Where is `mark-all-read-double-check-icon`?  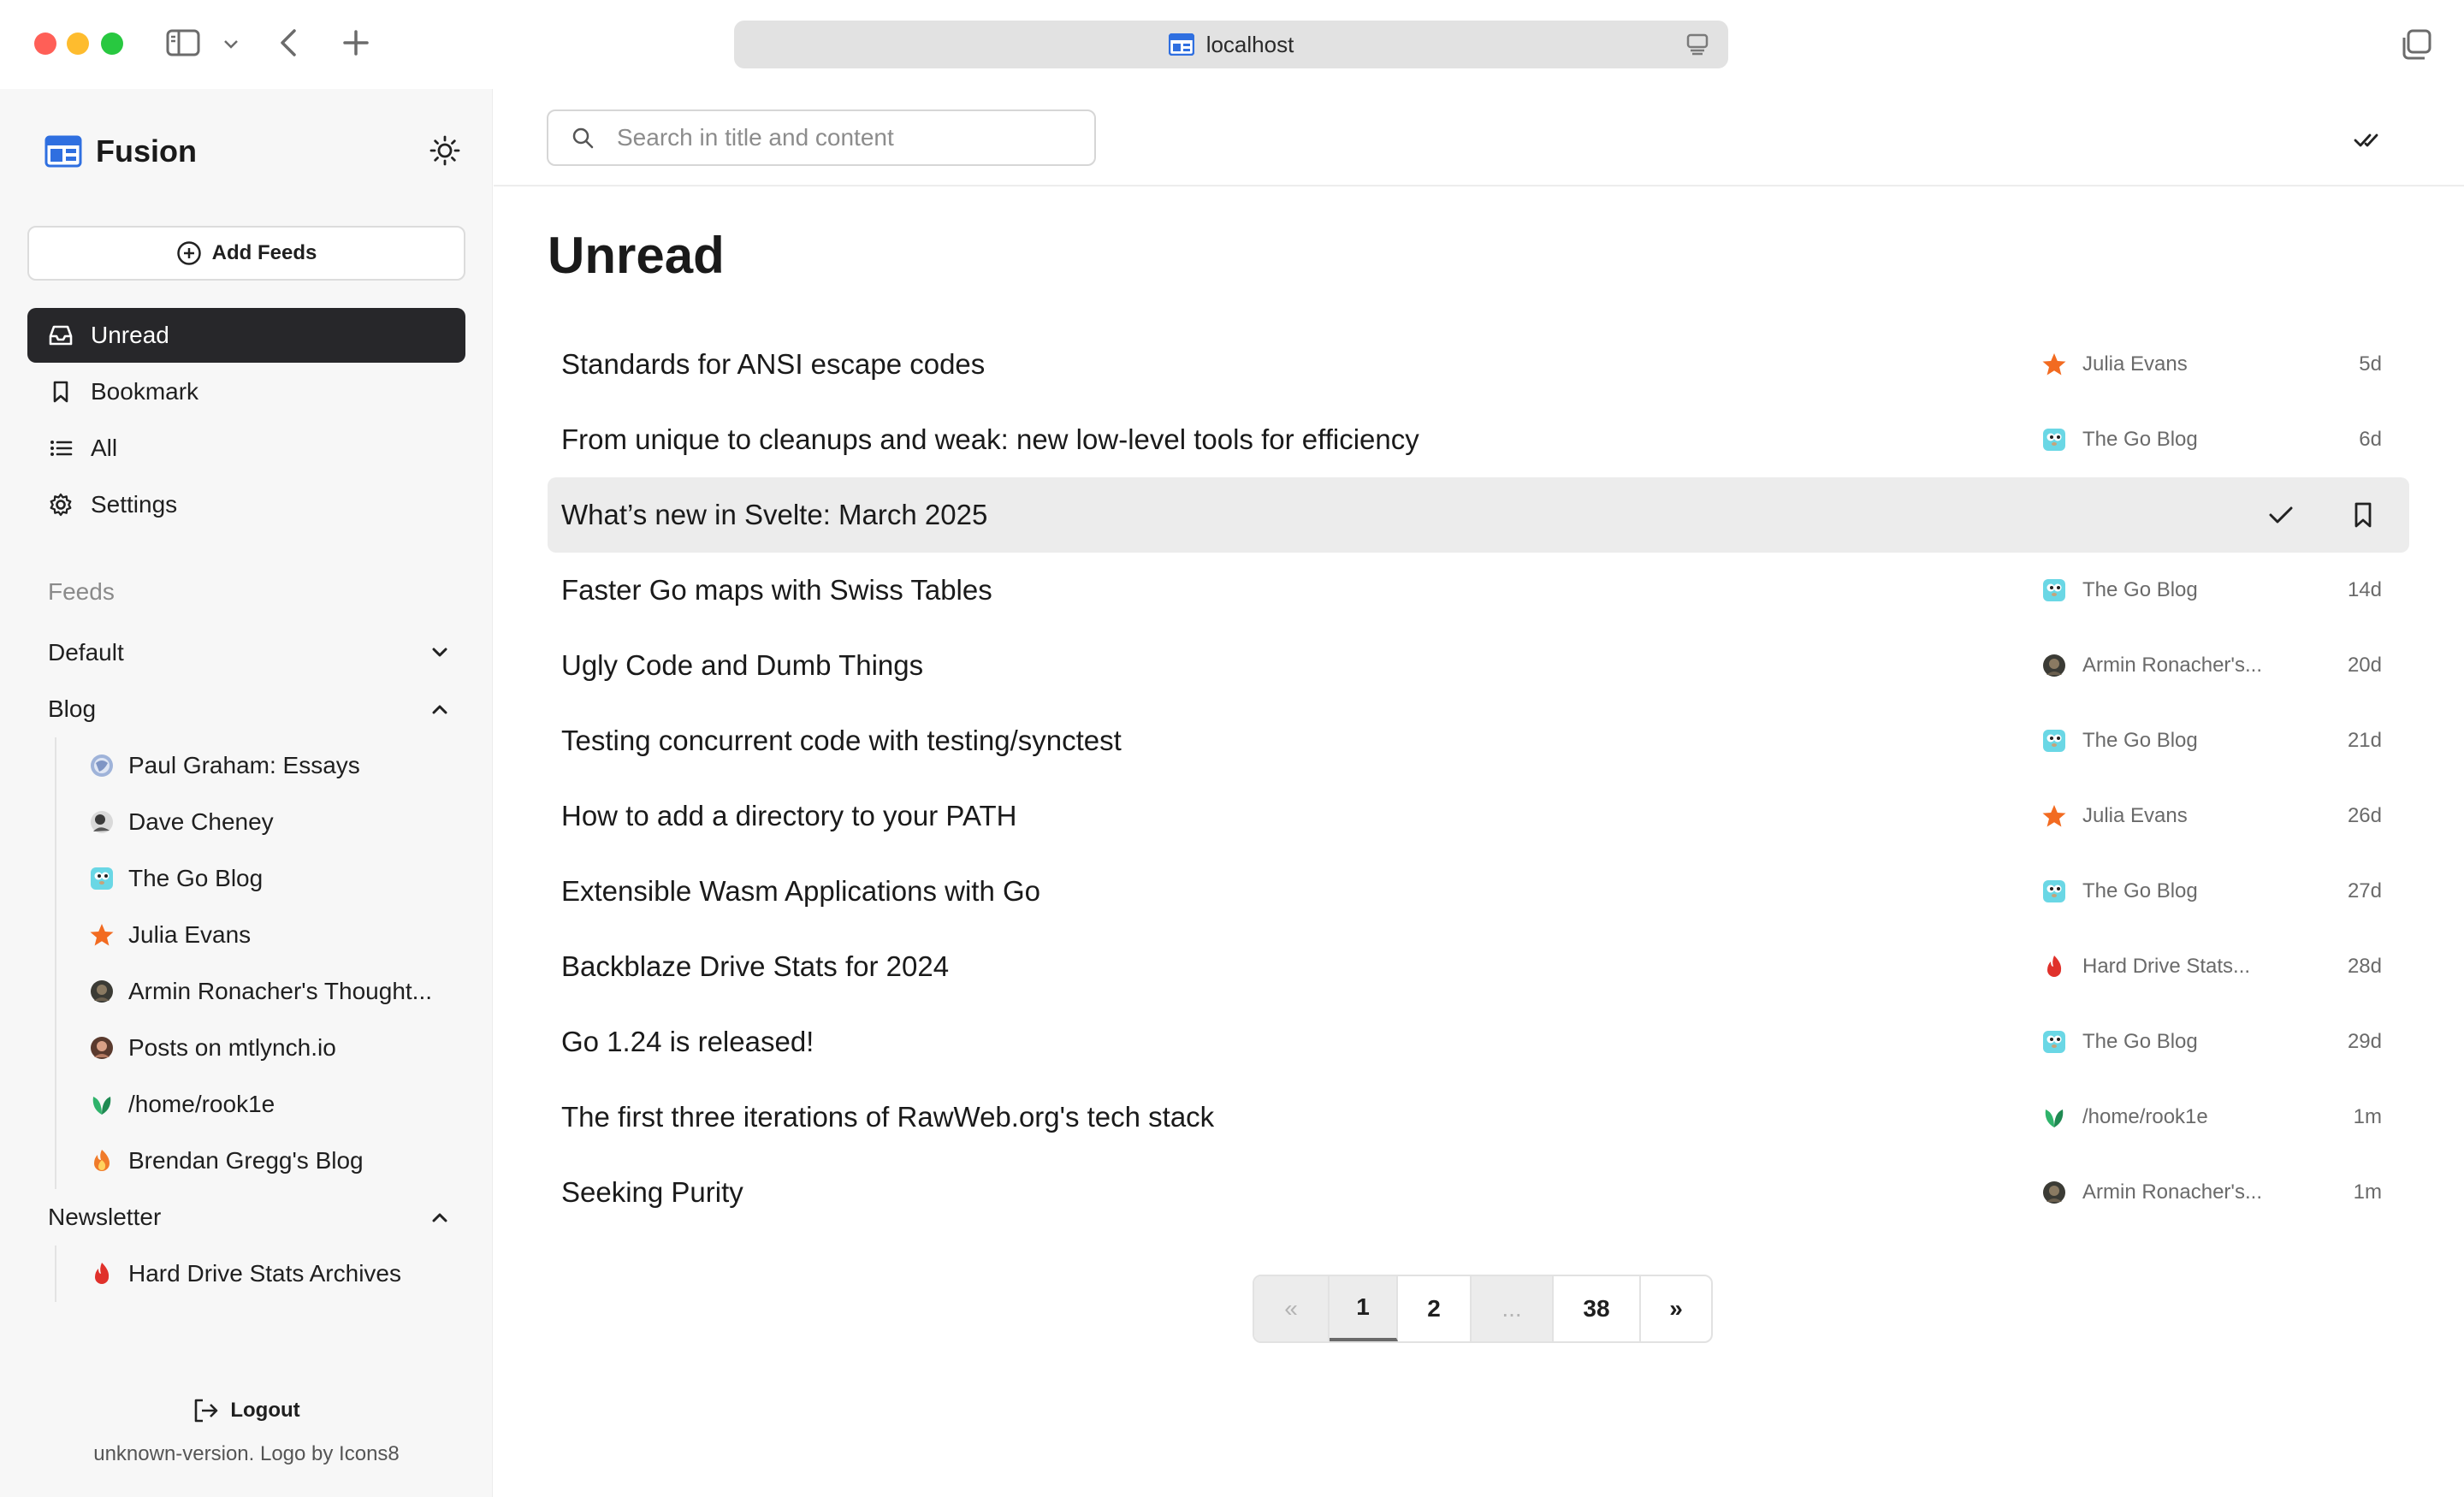 mark-all-read-double-check-icon is located at coordinates (2368, 140).